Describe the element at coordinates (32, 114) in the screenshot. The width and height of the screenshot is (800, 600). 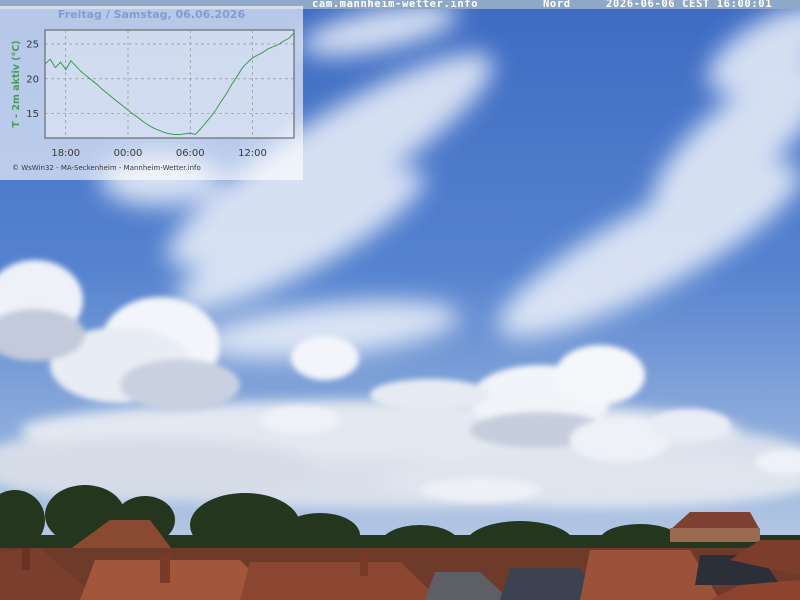
I see `y-tick-label: 15` at that location.